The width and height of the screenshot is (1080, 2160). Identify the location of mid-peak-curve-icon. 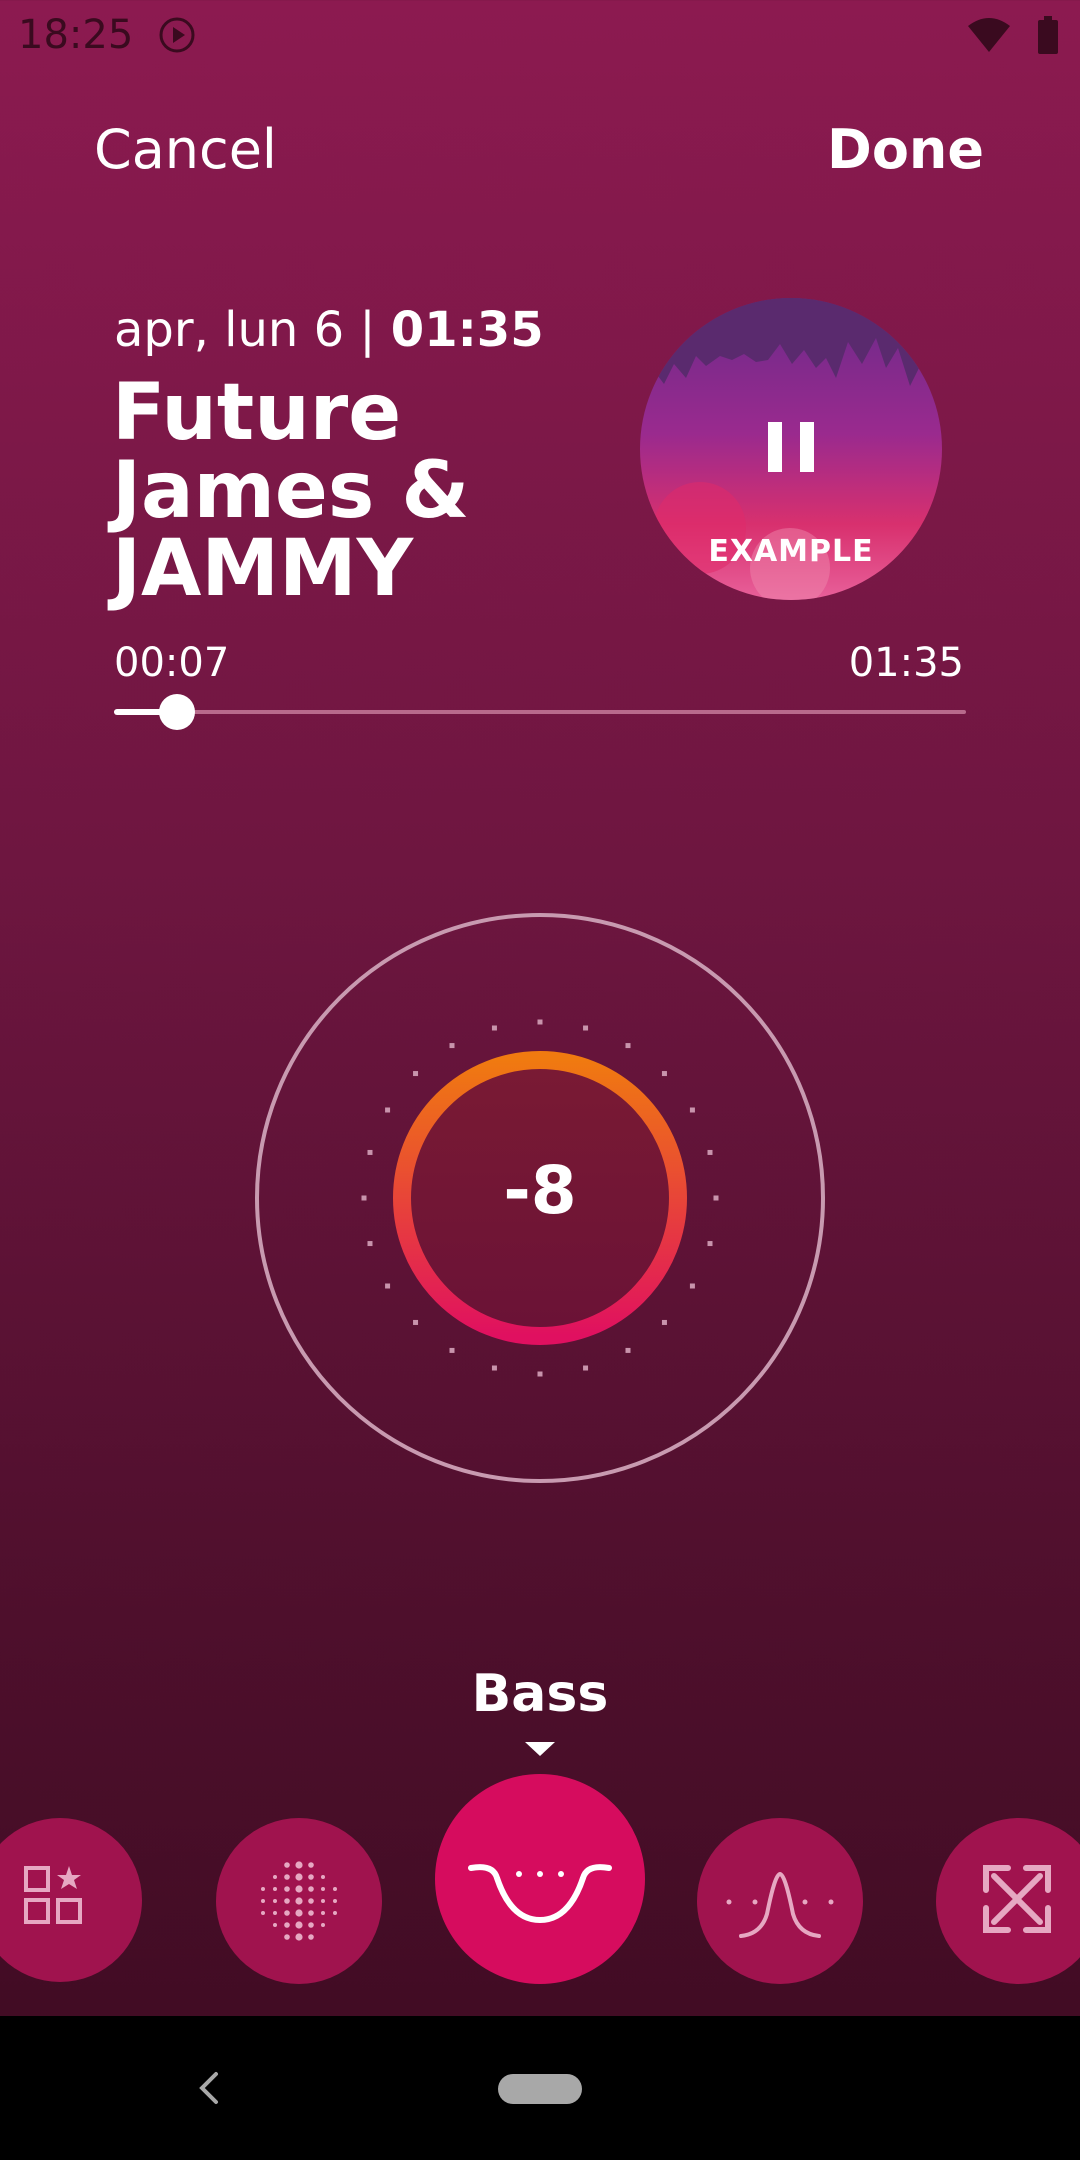
(780, 1904).